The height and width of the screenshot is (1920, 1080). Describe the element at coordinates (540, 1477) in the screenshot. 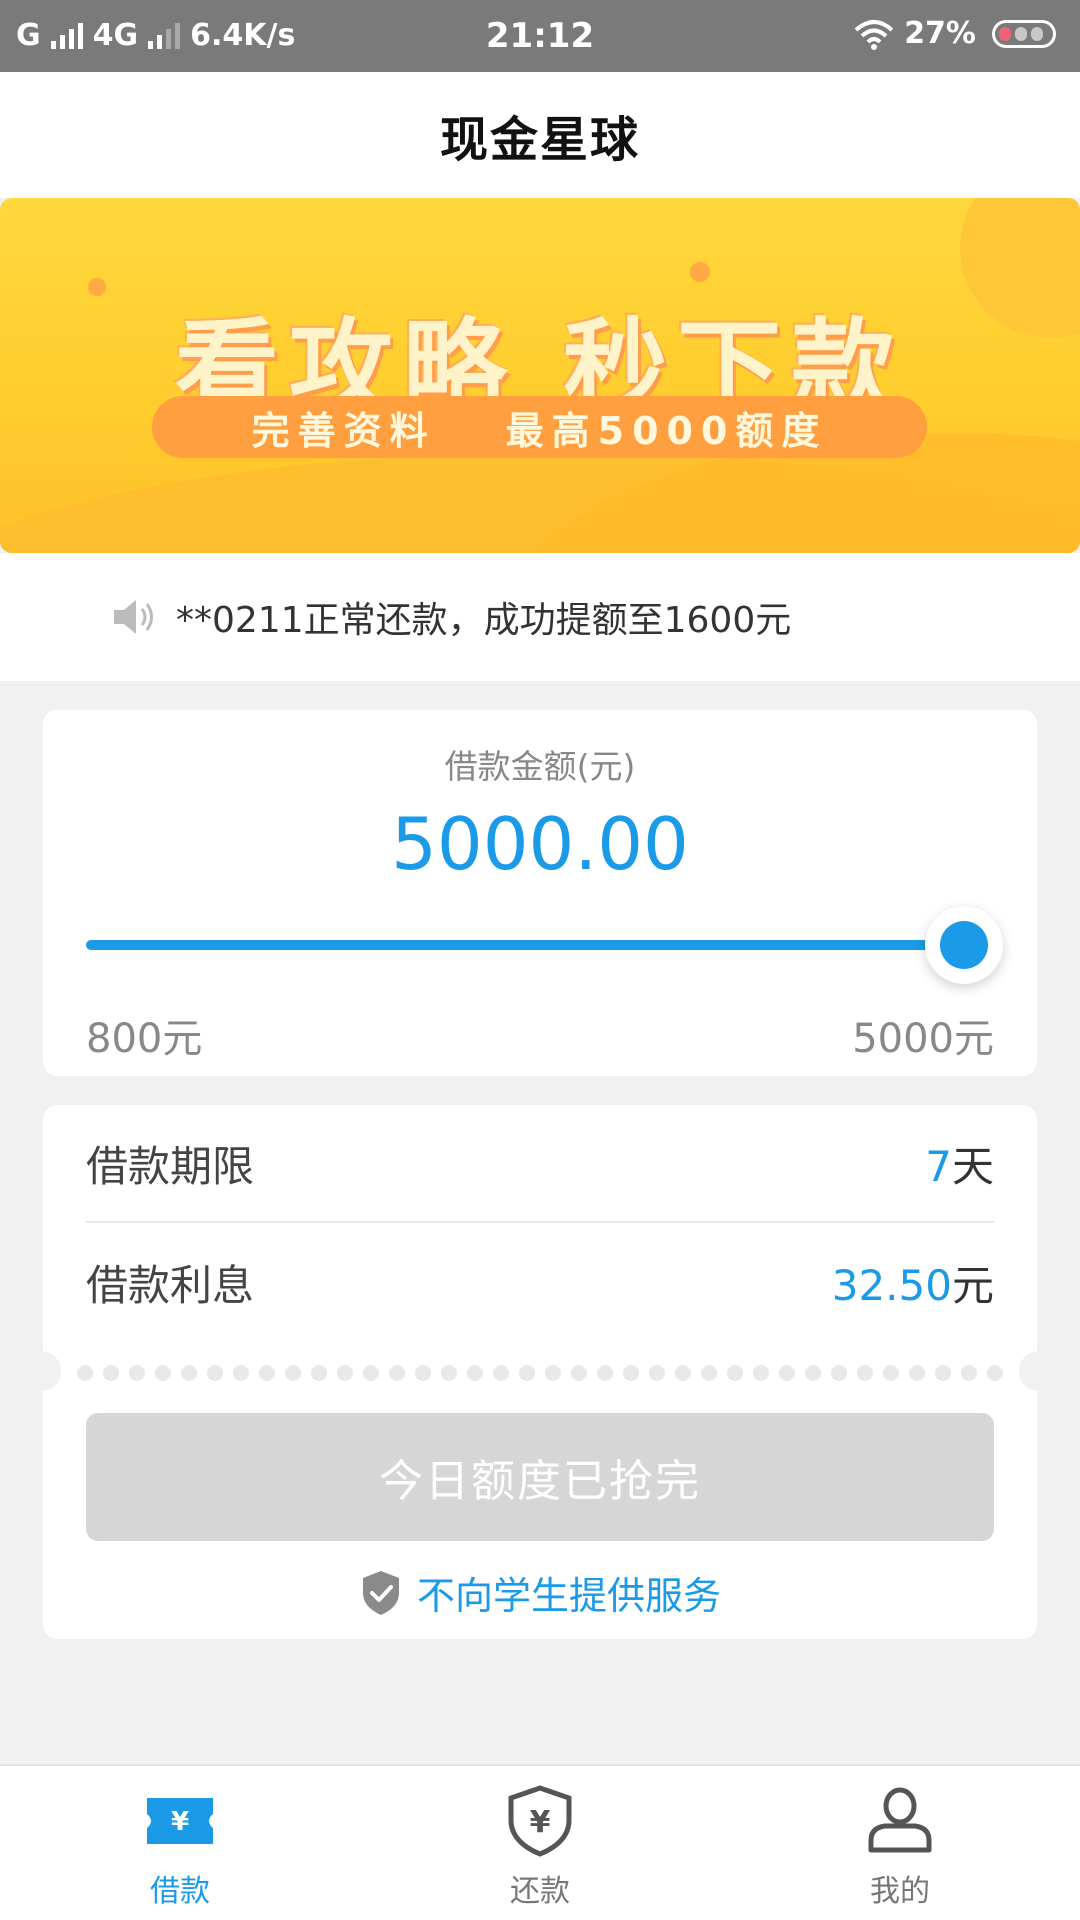

I see `apply-button: 今日额度已抢完` at that location.